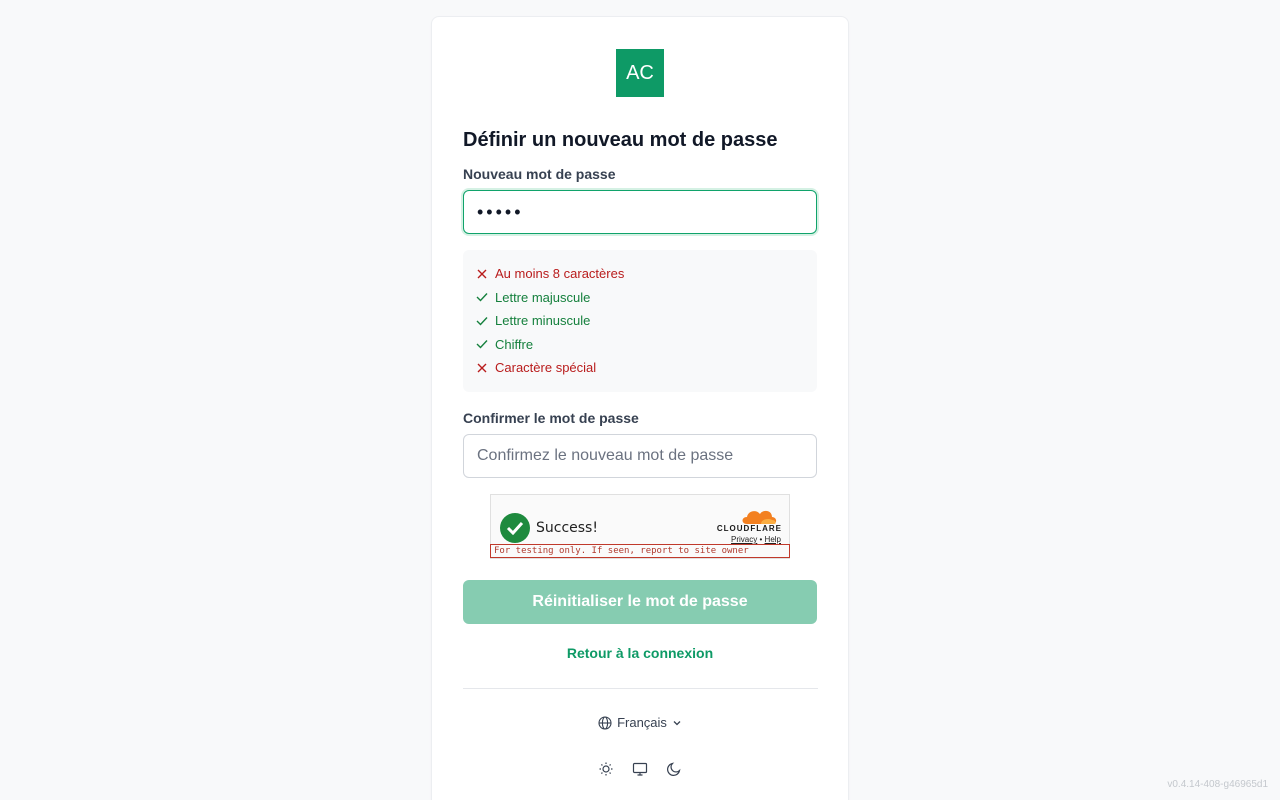 The width and height of the screenshot is (1280, 800). What do you see at coordinates (605, 722) in the screenshot?
I see `globe-icon` at bounding box center [605, 722].